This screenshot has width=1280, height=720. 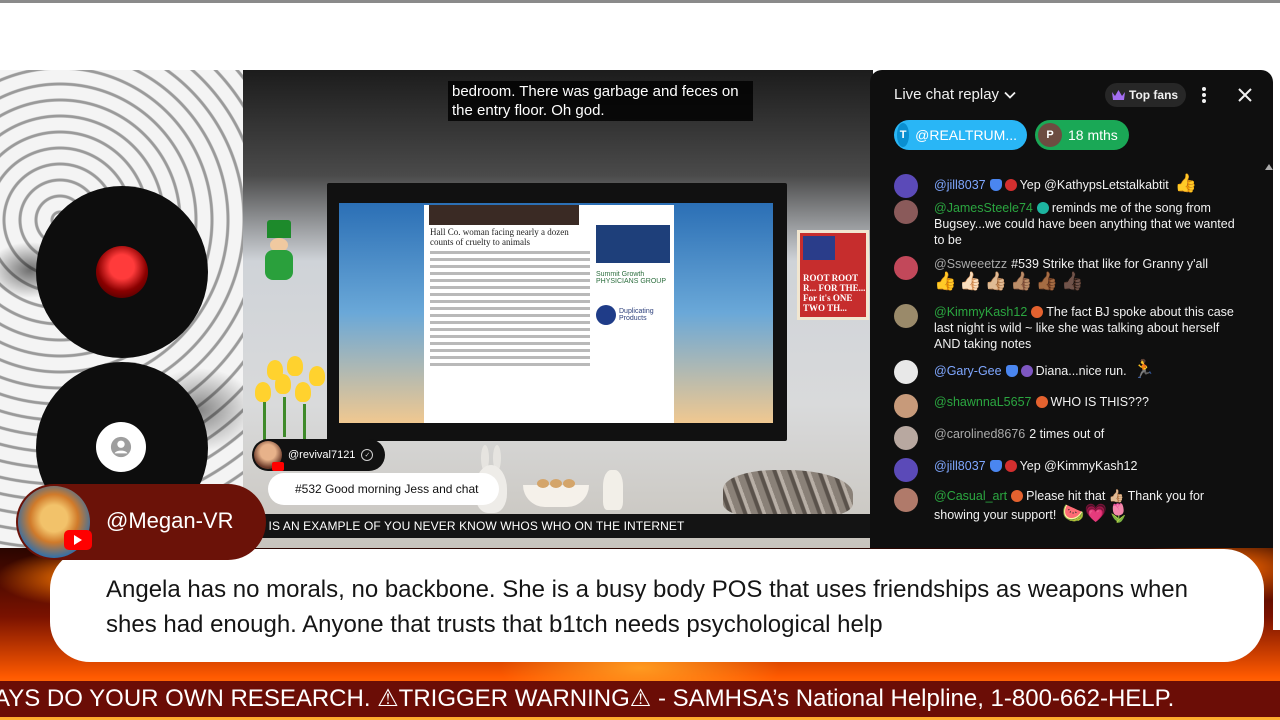 What do you see at coordinates (1096, 513) in the screenshot?
I see `chat-emoji: 🍉💗🌷` at bounding box center [1096, 513].